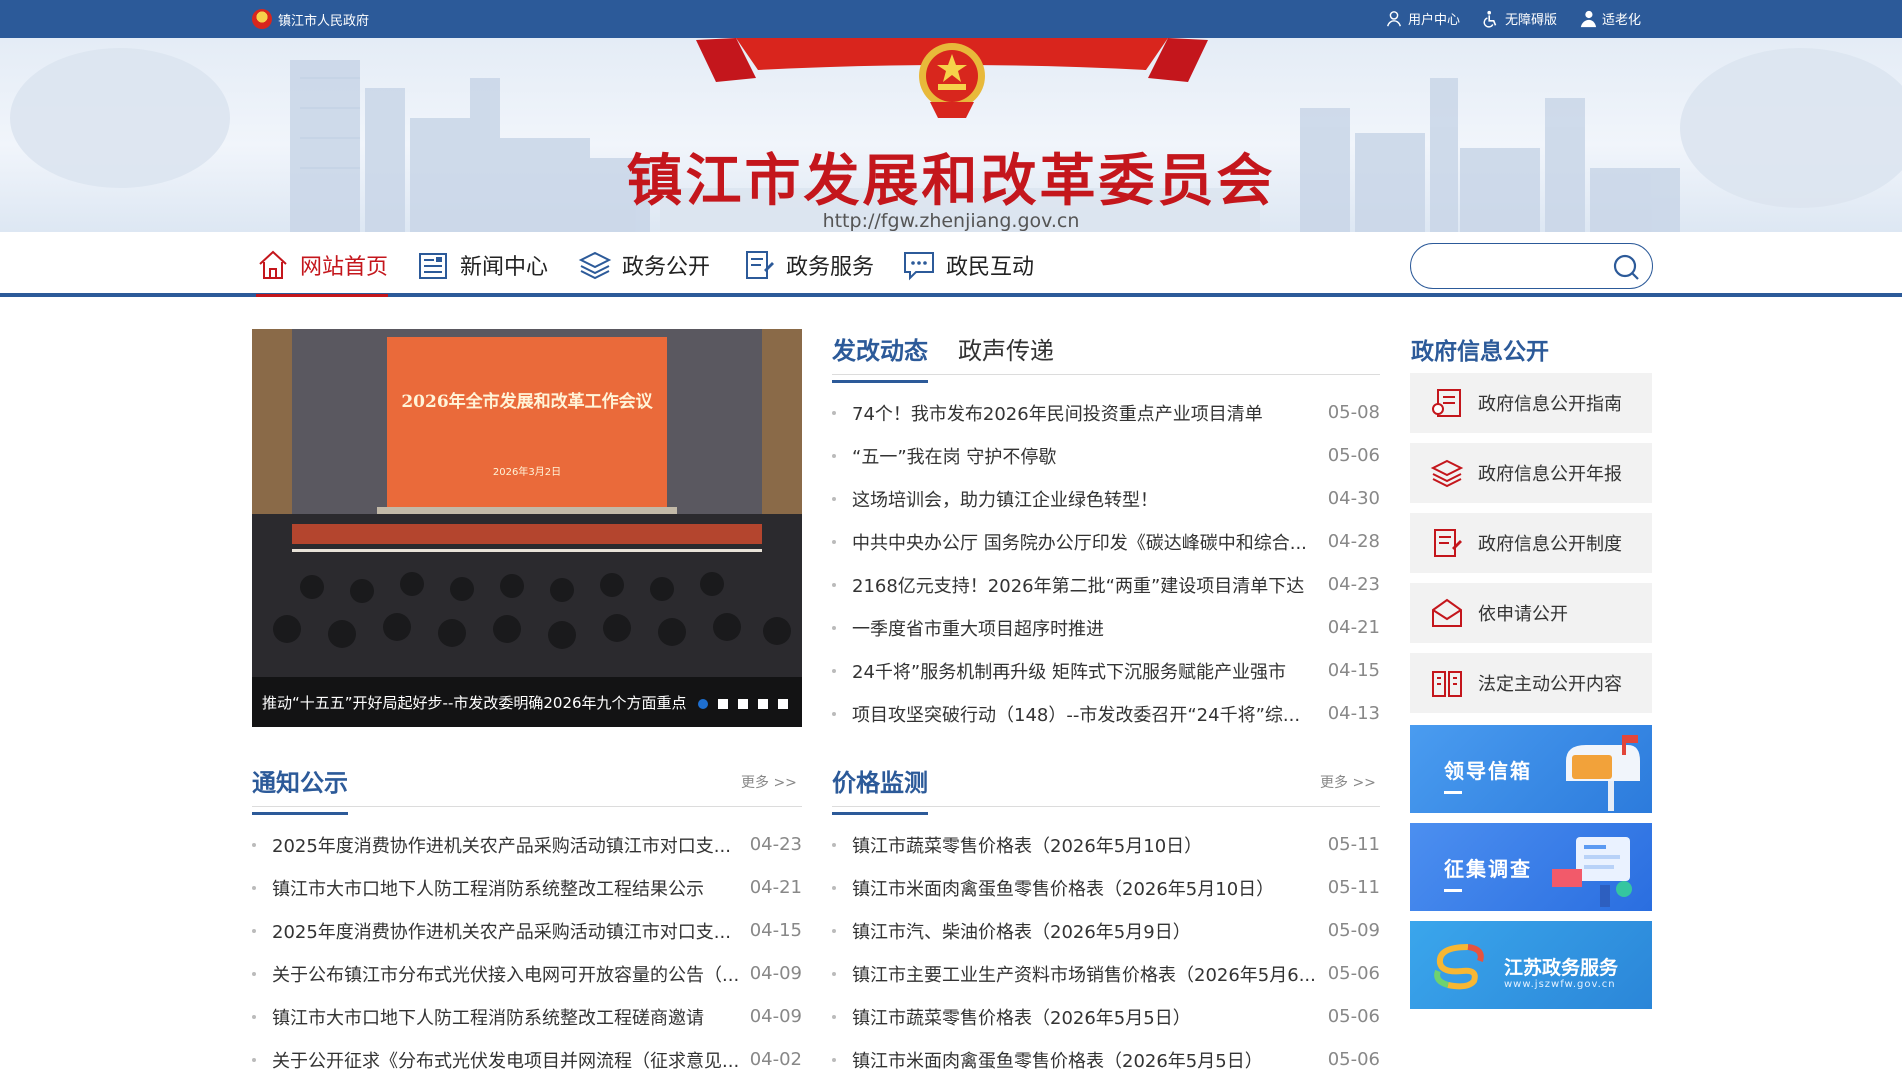 The height and width of the screenshot is (1080, 1902). I want to click on gov-info-guide: 政府信息公开指南, so click(1531, 403).